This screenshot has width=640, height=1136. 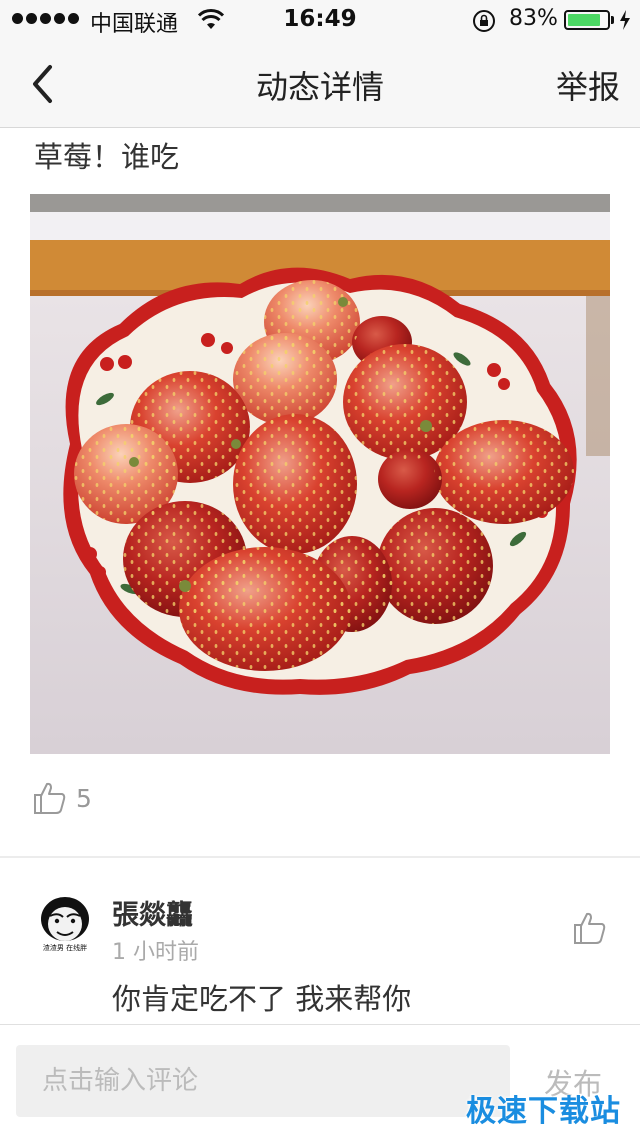 What do you see at coordinates (484, 23) in the screenshot?
I see `rotation-lock-icon` at bounding box center [484, 23].